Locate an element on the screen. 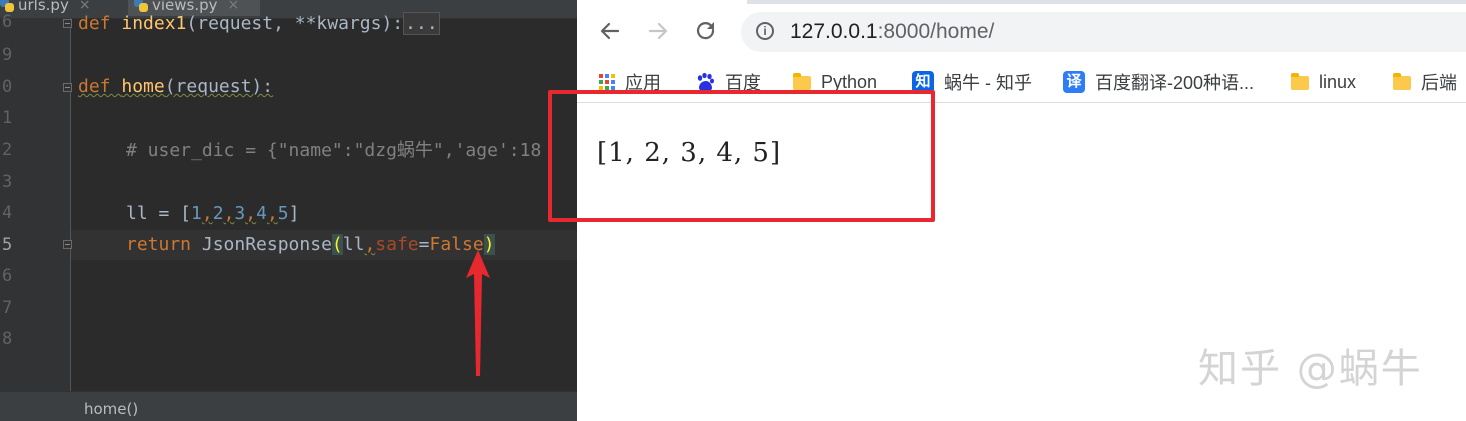  code-text: (request): is located at coordinates (219, 86).